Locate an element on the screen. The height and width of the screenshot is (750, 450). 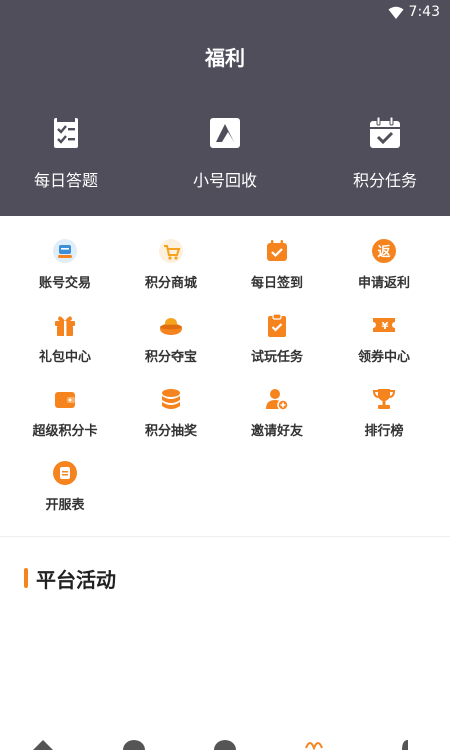
status-bar: 7:43 is located at coordinates (225, 13).